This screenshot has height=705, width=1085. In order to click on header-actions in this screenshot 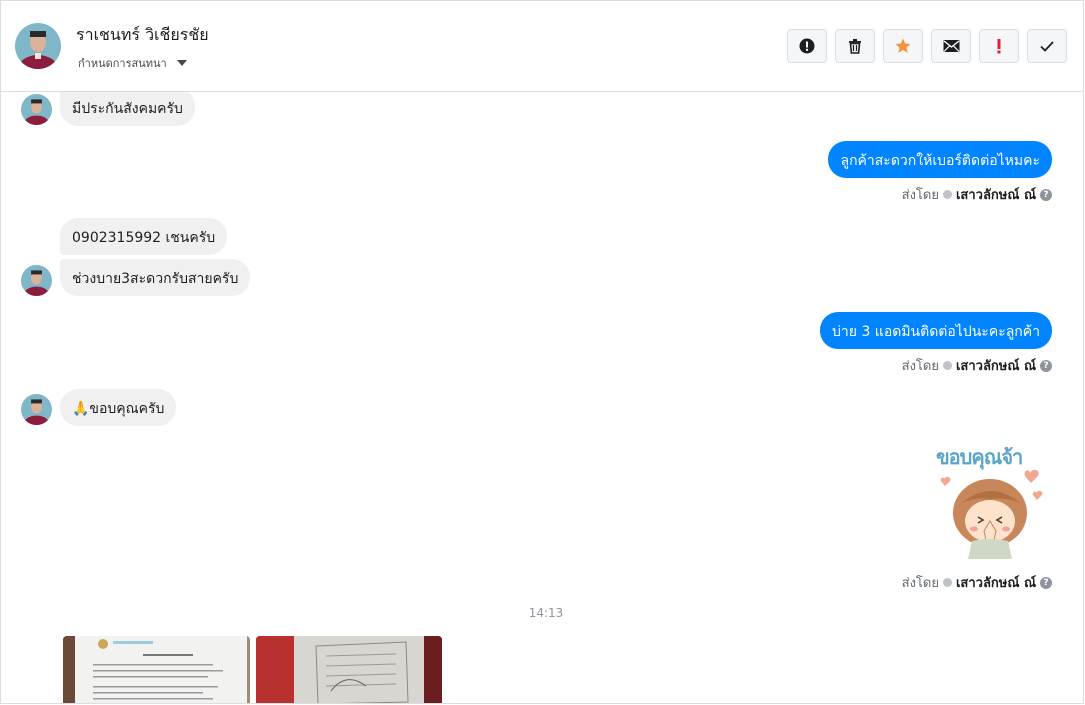, I will do `click(927, 46)`.